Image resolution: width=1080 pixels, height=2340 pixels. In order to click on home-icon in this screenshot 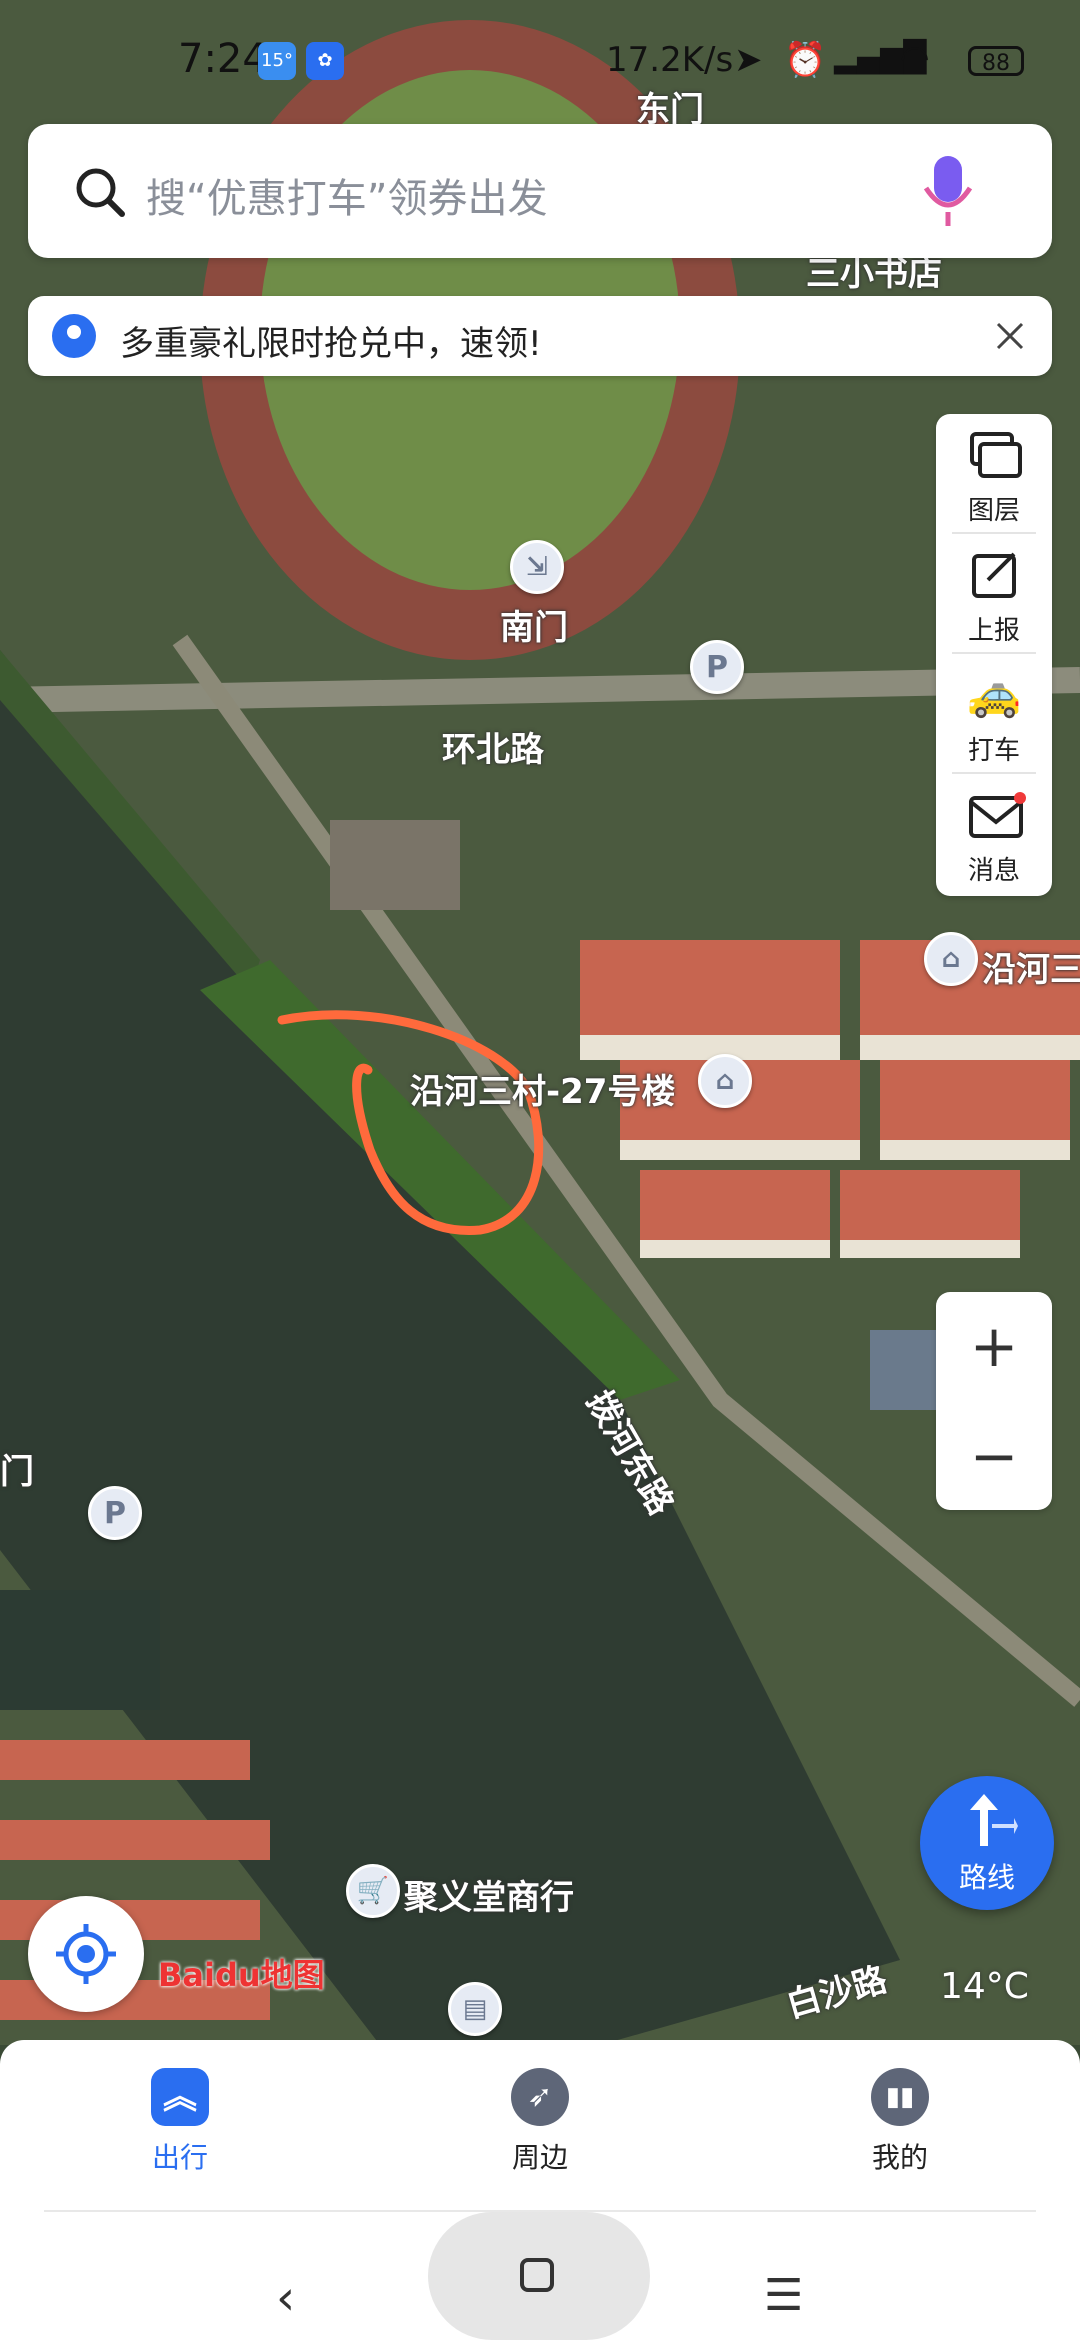, I will do `click(537, 2275)`.